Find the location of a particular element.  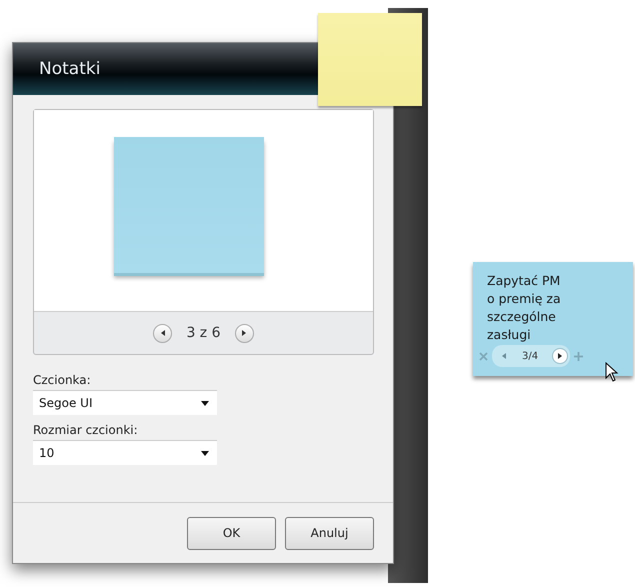

dropdown: 10 is located at coordinates (125, 452).